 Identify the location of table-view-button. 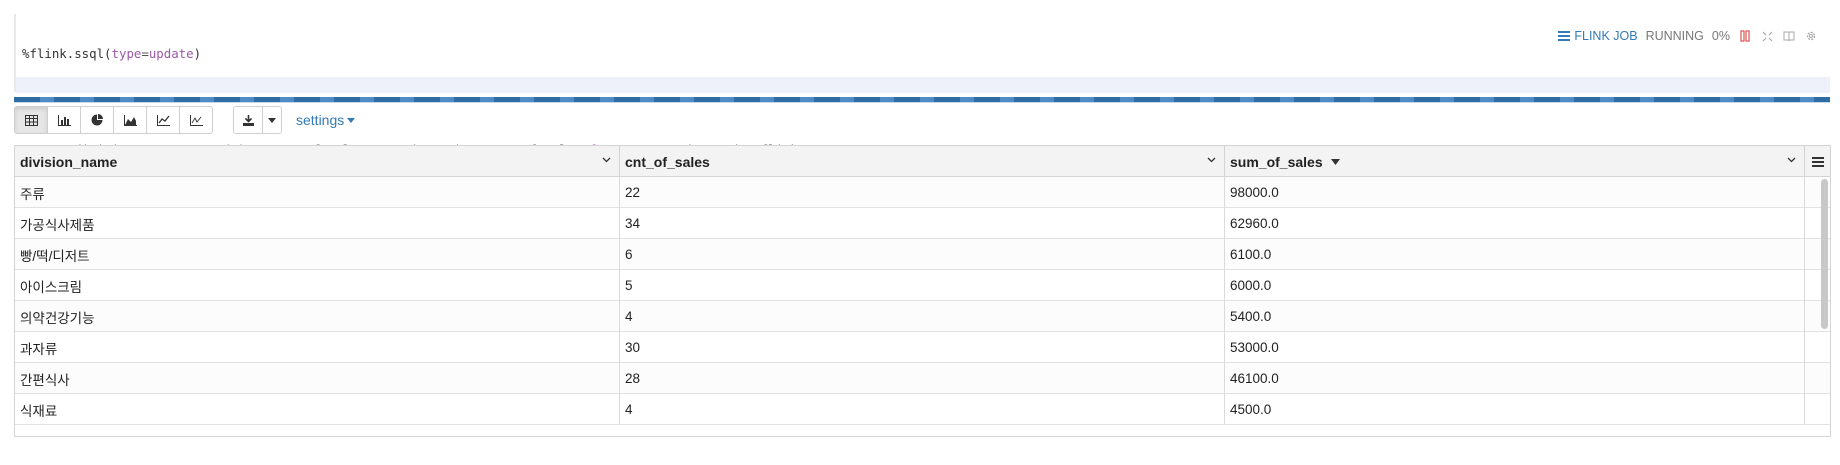
(31, 120).